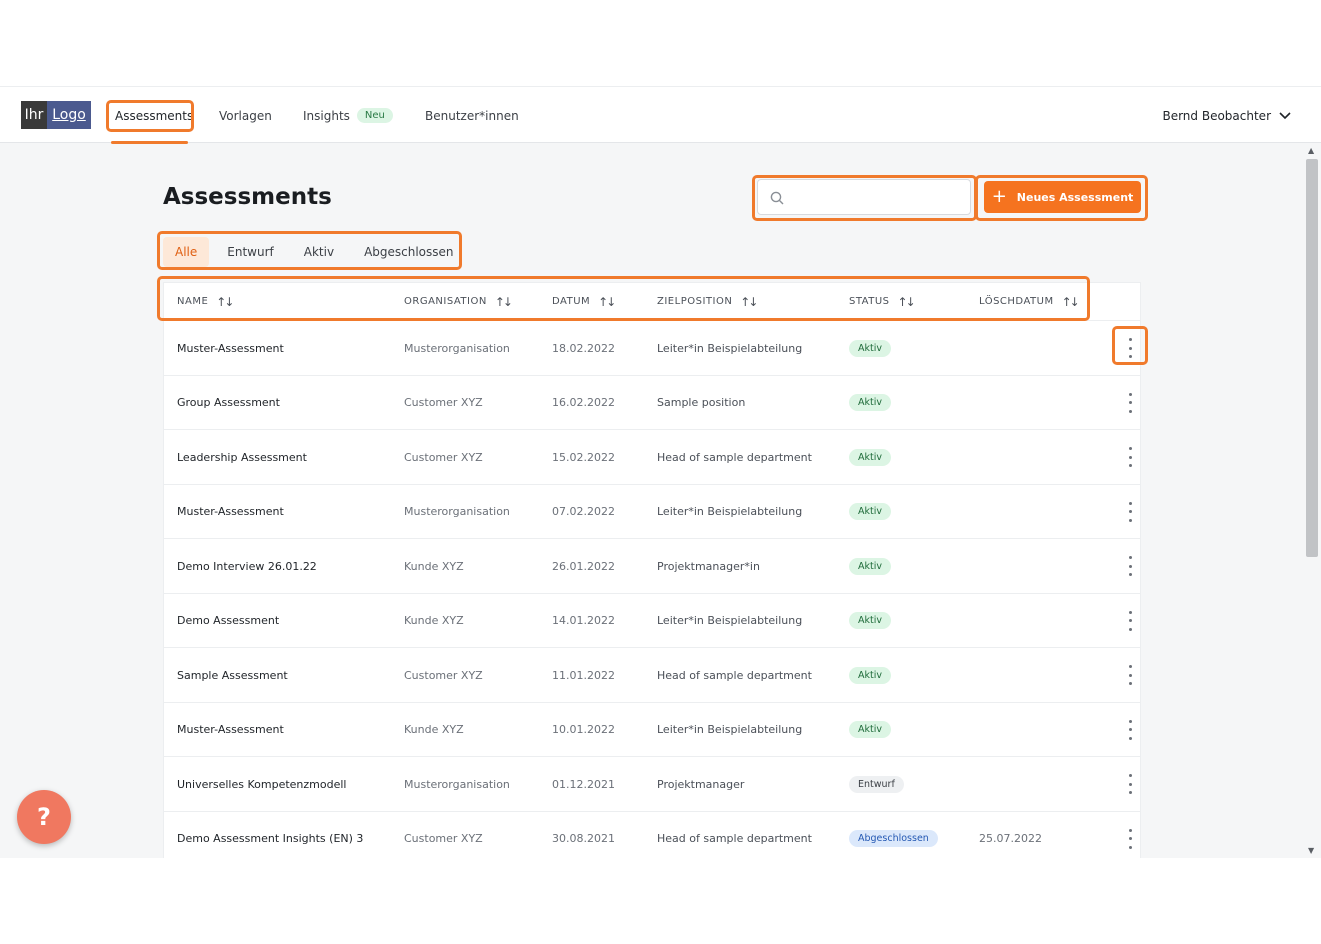 The width and height of the screenshot is (1321, 944). I want to click on cell-name: Demo Assessment, so click(228, 620).